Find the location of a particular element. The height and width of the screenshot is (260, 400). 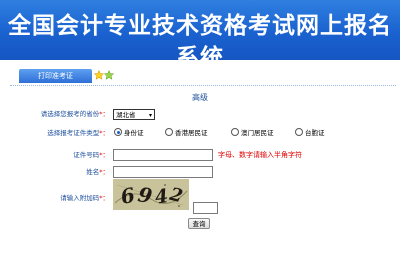

form-title: 高级 is located at coordinates (200, 97).